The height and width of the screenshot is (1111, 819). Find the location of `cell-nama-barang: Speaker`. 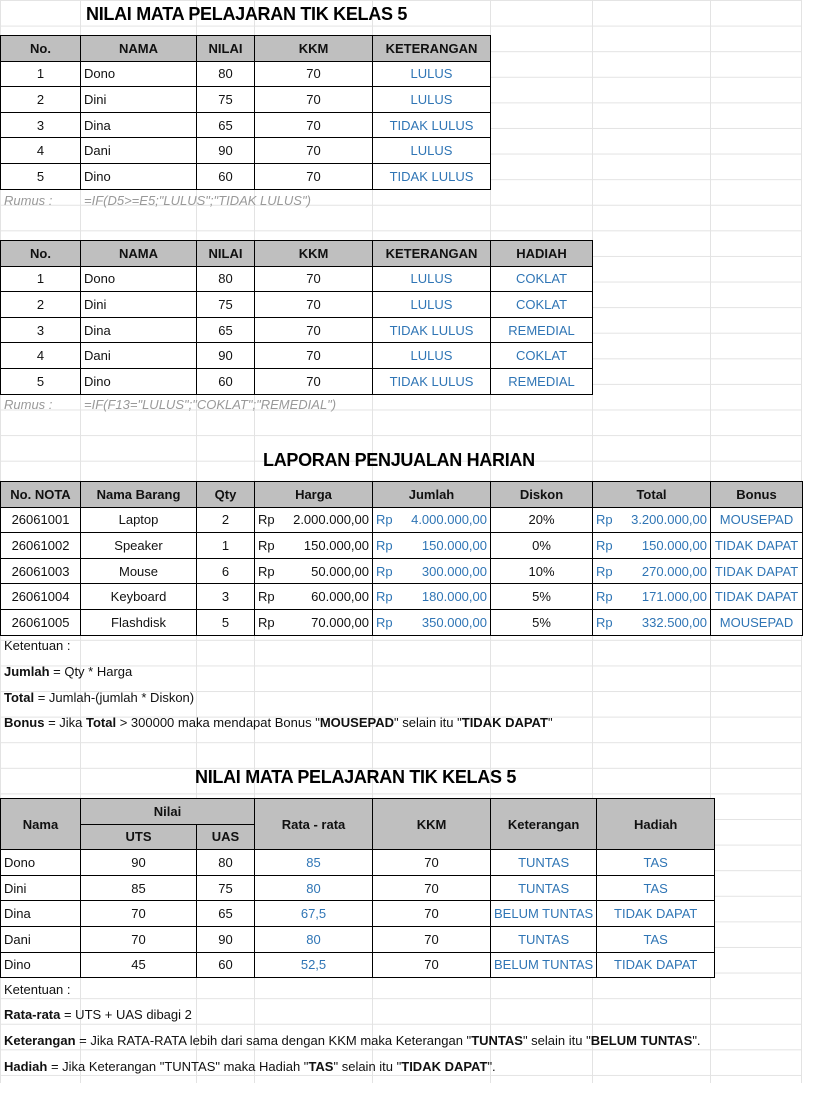

cell-nama-barang: Speaker is located at coordinates (138, 545).